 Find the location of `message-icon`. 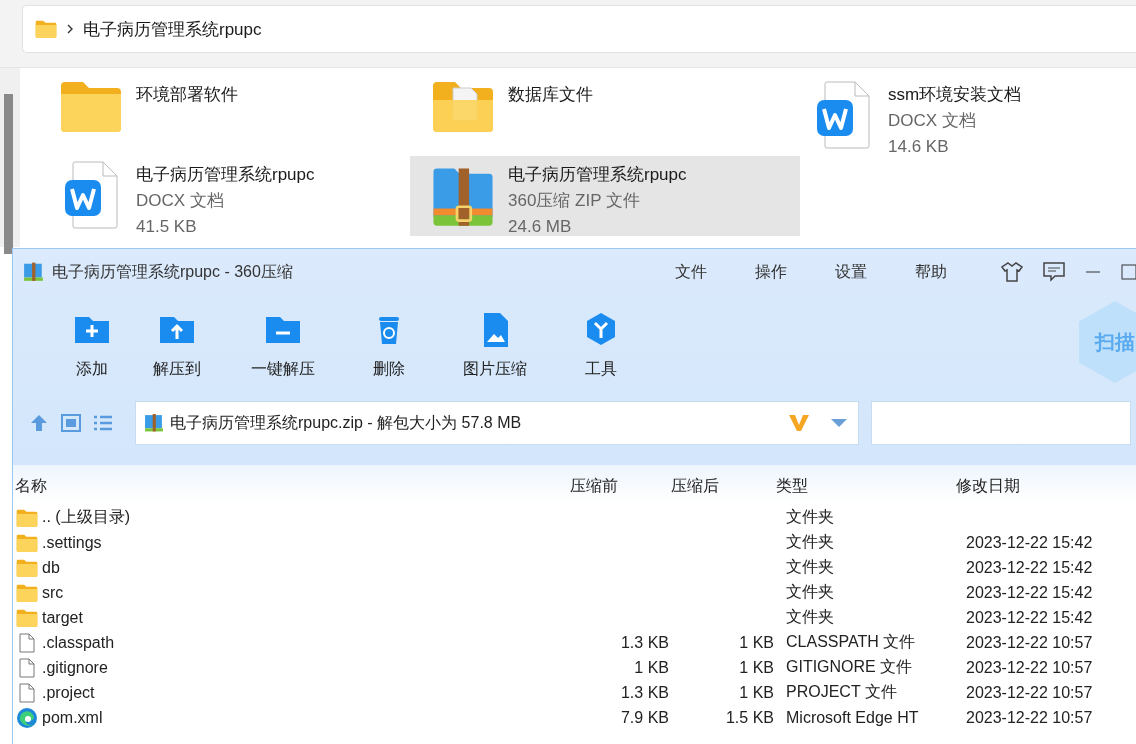

message-icon is located at coordinates (1054, 272).